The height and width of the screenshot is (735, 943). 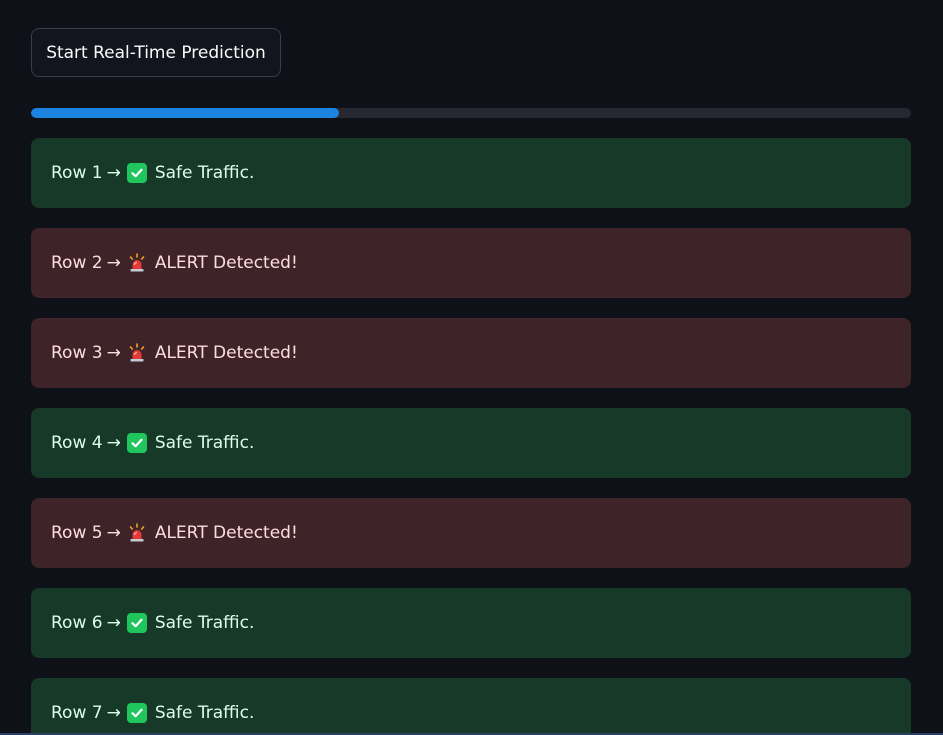 I want to click on start-prediction-button: Start Real-Time Prediction, so click(x=156, y=52).